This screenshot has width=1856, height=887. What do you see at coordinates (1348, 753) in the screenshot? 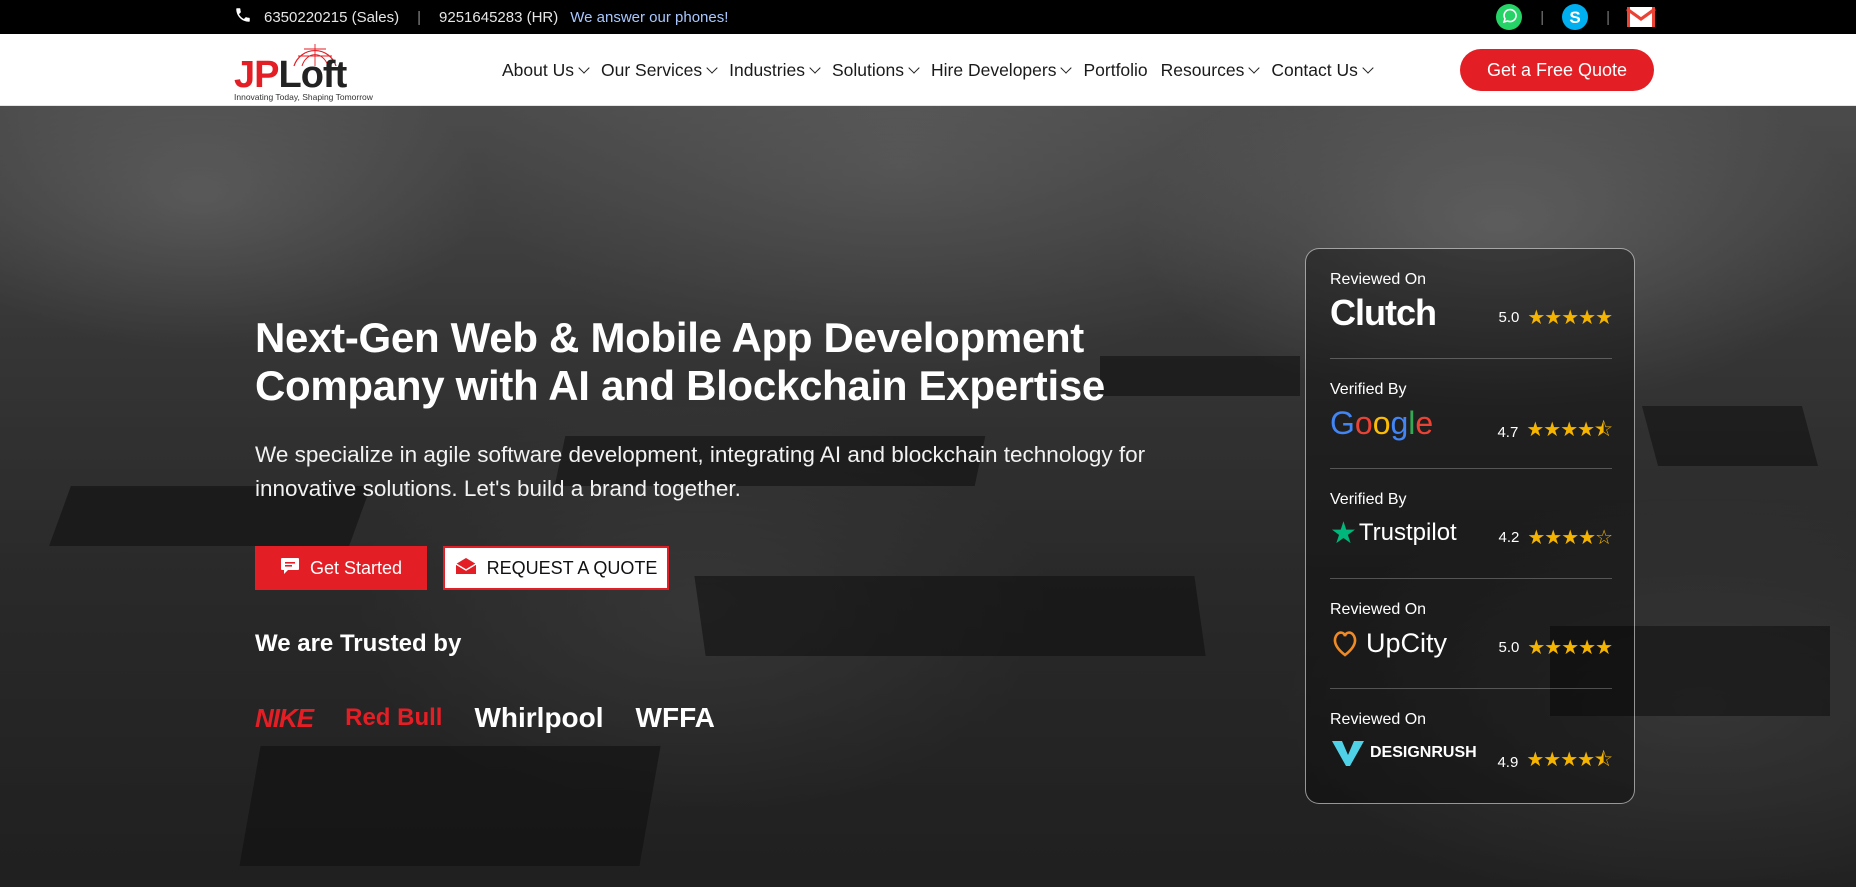
I see `designrush-icon` at bounding box center [1348, 753].